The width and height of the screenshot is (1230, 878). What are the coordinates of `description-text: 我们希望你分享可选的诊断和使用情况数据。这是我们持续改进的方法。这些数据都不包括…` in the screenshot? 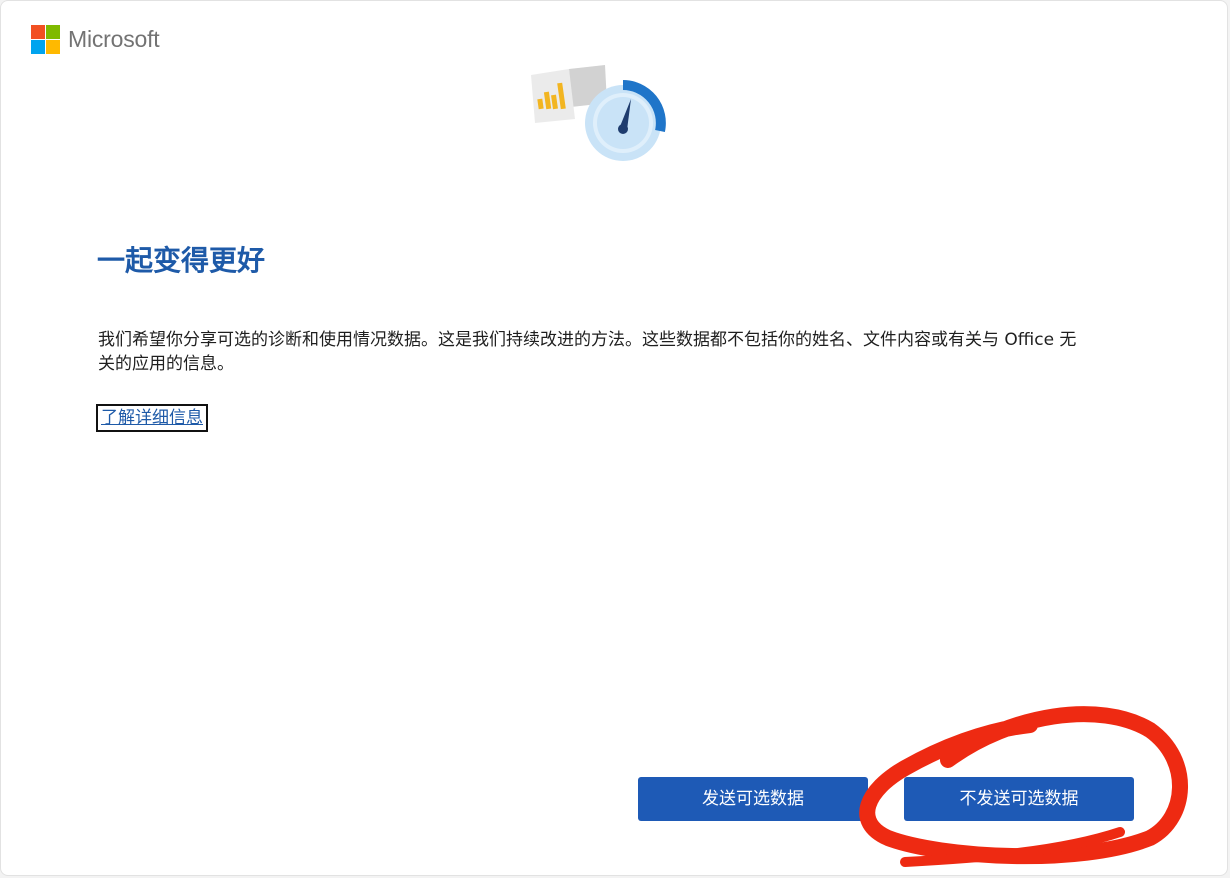 It's located at (587, 352).